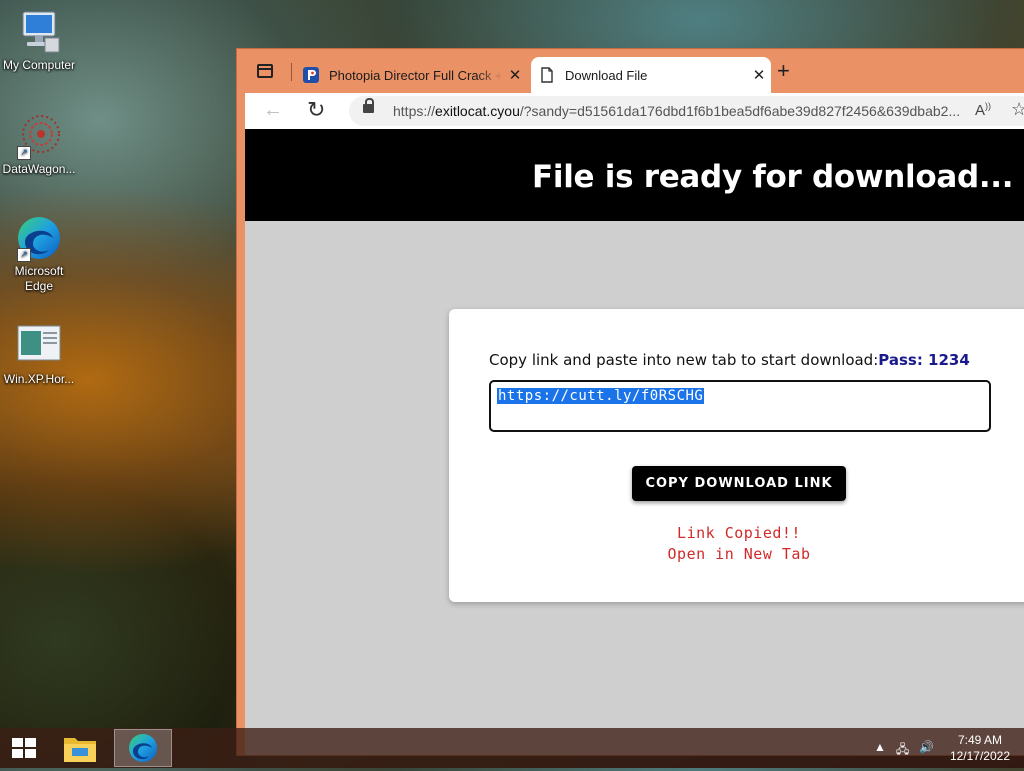 The image size is (1024, 771). What do you see at coordinates (980, 748) in the screenshot?
I see `clock: 7:49 AM 12/17/2022` at bounding box center [980, 748].